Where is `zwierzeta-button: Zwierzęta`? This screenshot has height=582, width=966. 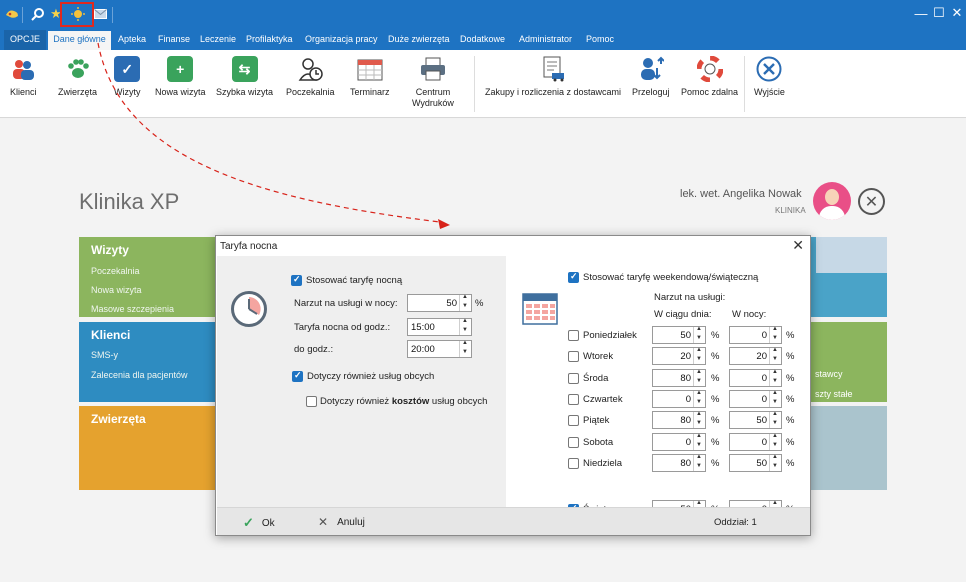 zwierzeta-button: Zwierzęta is located at coordinates (77, 77).